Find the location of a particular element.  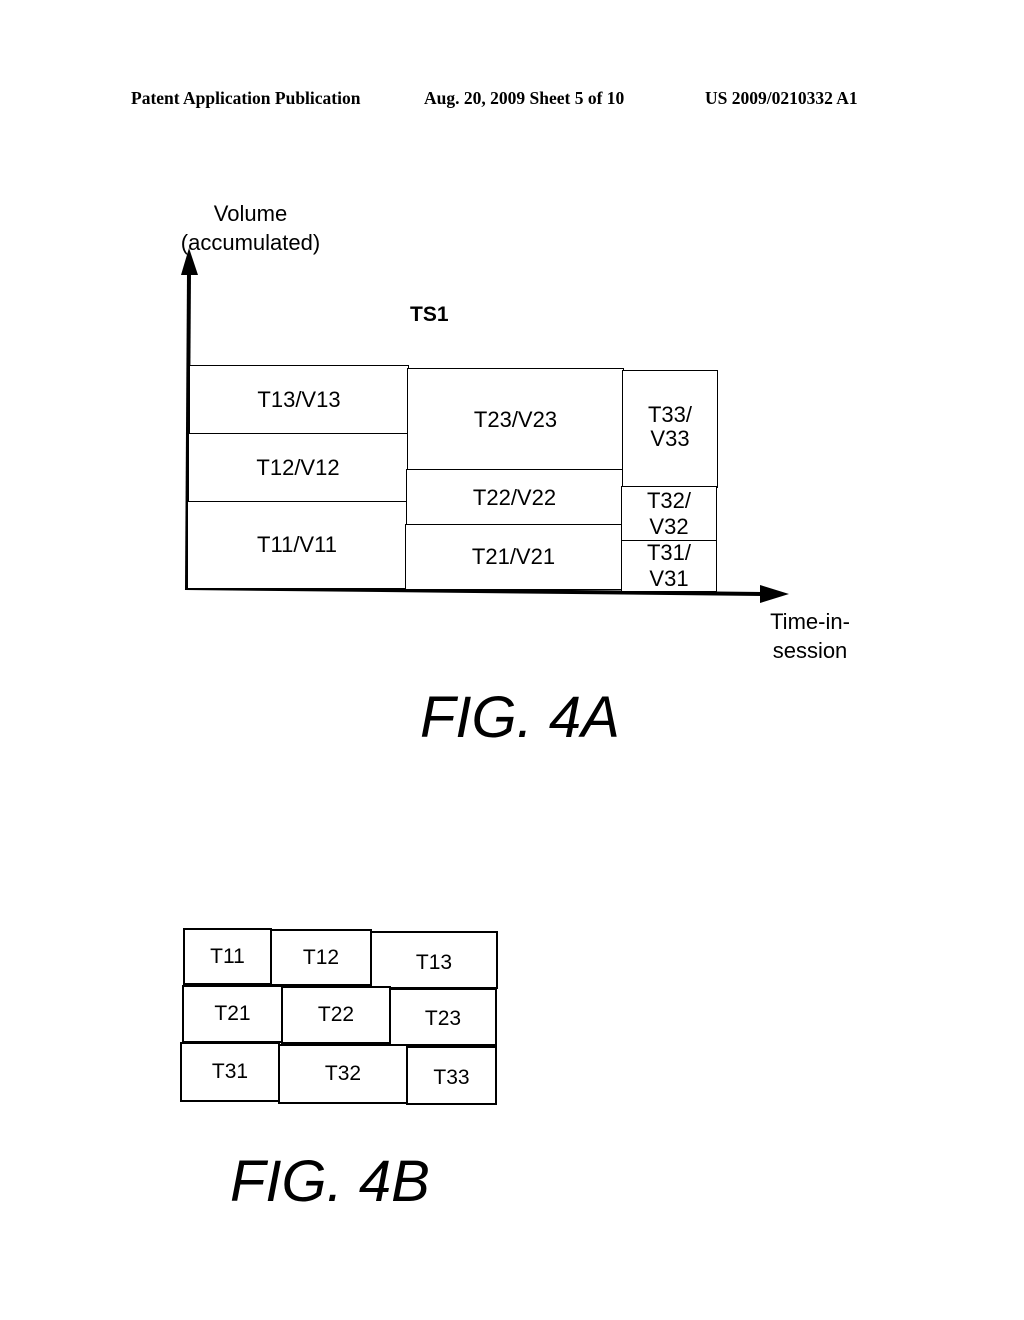

cell-t33-line1: T33/ is located at coordinates (670, 414).